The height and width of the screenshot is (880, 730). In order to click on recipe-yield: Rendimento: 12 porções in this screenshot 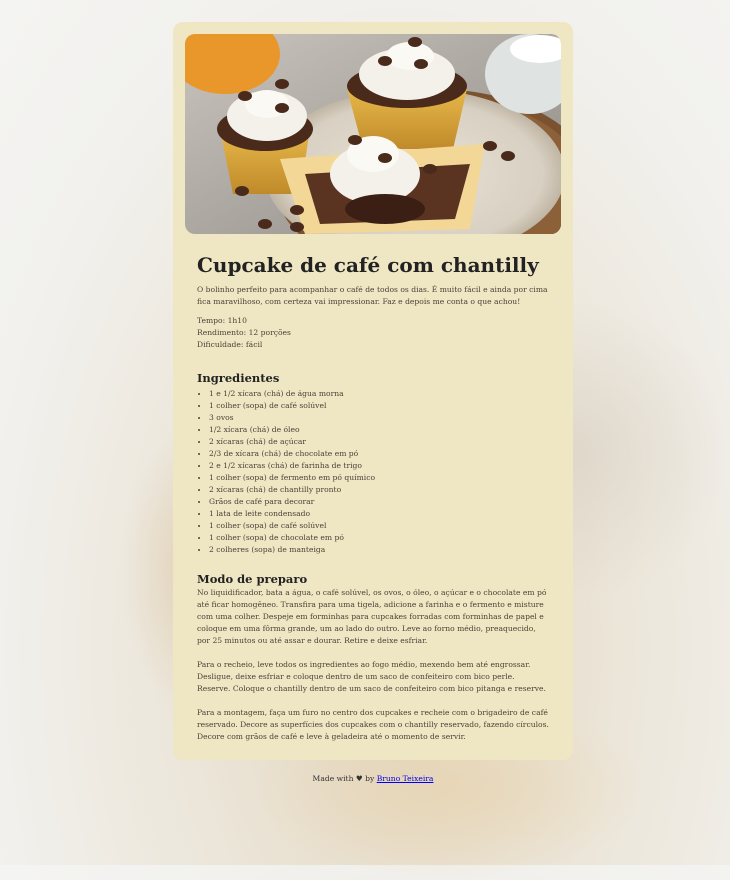, I will do `click(244, 332)`.